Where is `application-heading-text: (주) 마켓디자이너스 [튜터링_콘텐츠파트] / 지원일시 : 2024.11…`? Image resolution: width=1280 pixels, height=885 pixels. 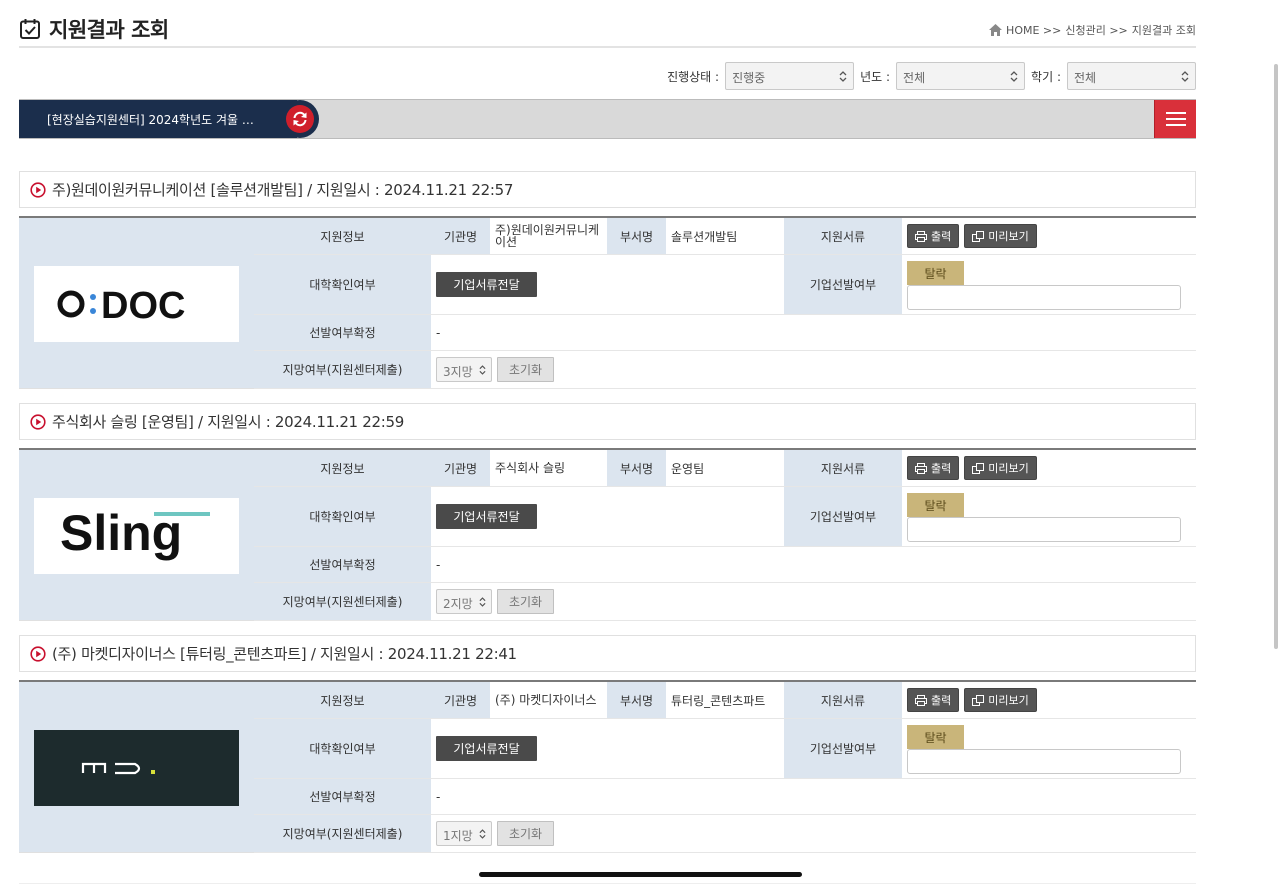 application-heading-text: (주) 마켓디자이너스 [튜터링_콘텐츠파트] / 지원일시 : 2024.11… is located at coordinates (284, 654).